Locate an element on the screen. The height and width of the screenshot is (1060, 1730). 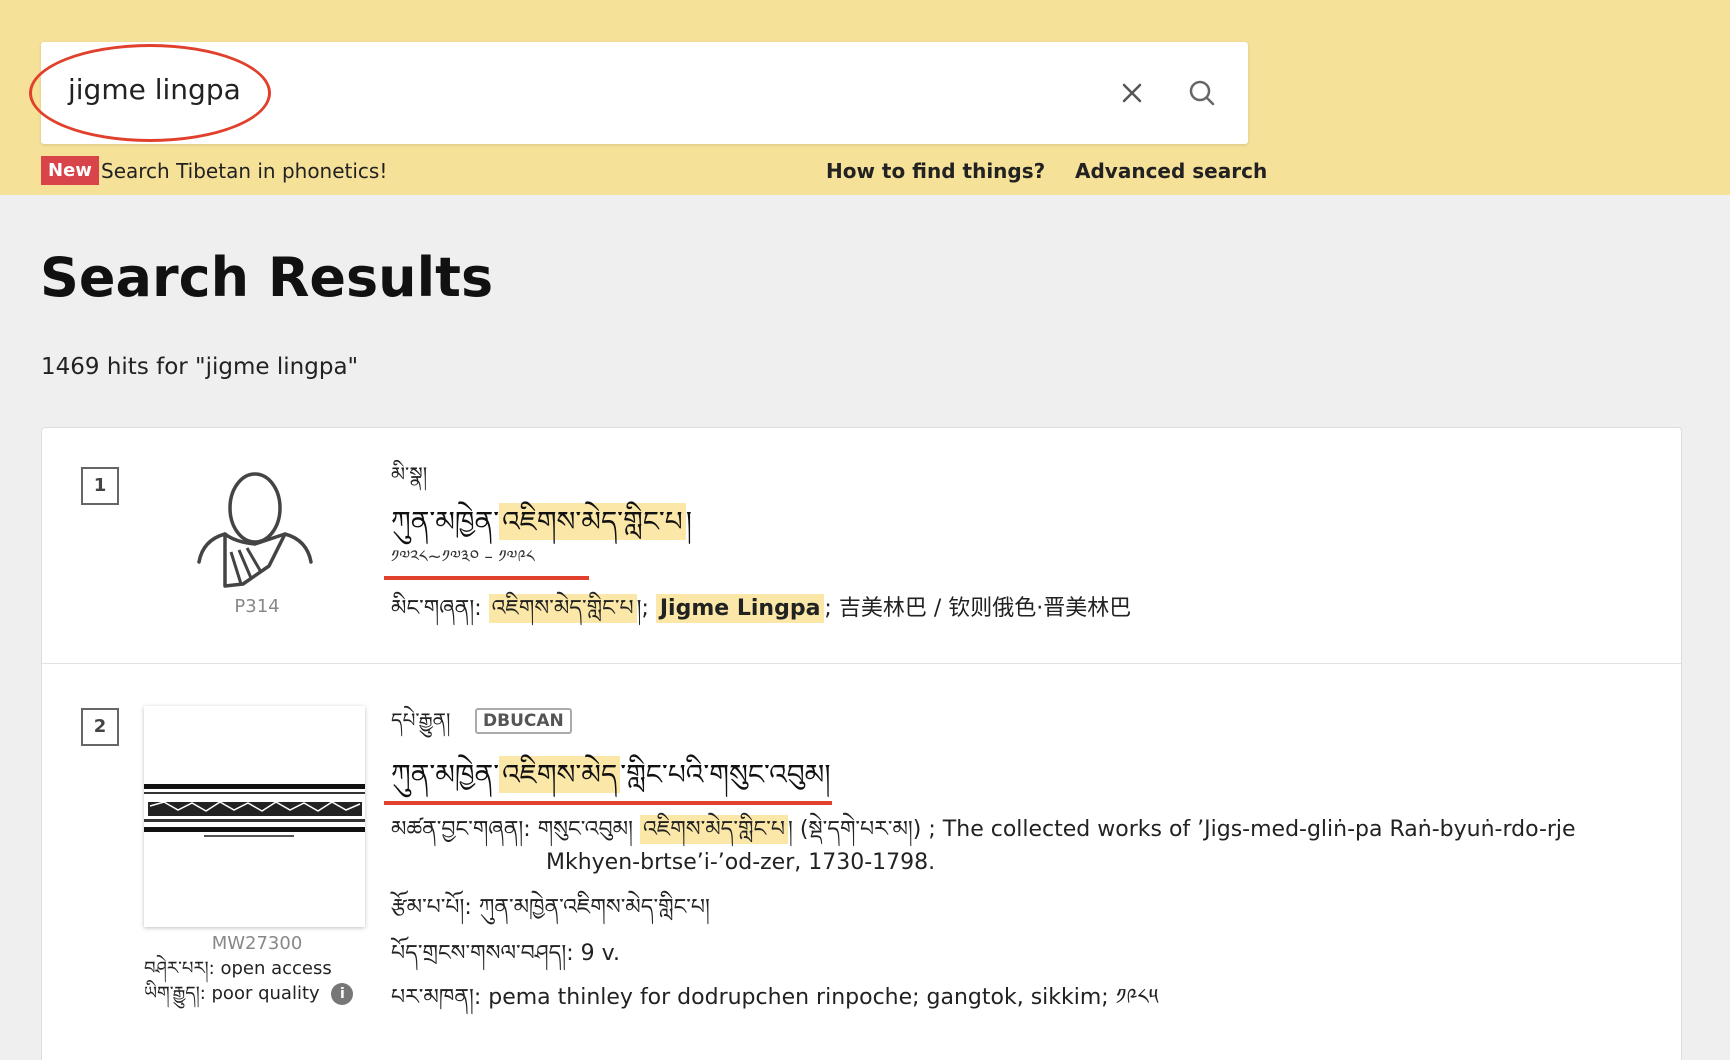
author-value: ཀུན་མཁྱེན་འཇིགས་མེད་གླིང་པ། is located at coordinates (594, 907).